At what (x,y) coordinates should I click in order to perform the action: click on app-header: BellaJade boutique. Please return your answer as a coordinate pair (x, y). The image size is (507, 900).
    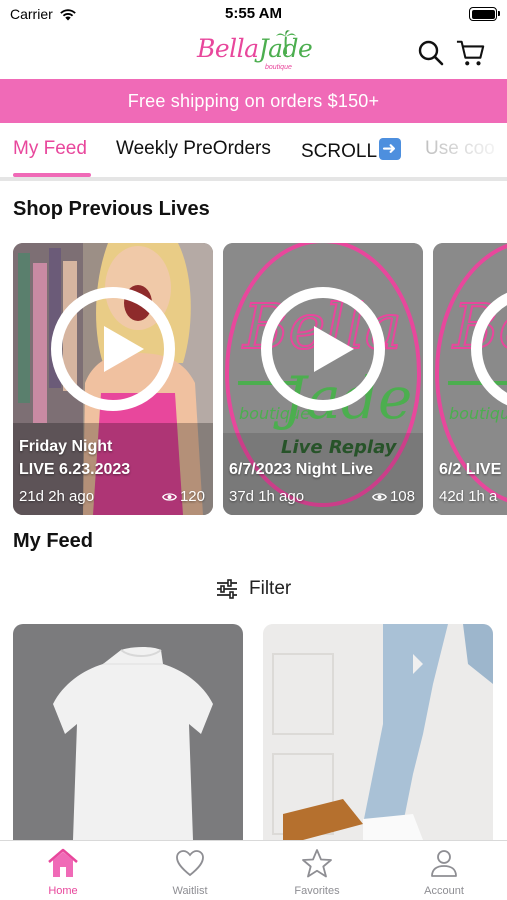
    Looking at the image, I should click on (253, 53).